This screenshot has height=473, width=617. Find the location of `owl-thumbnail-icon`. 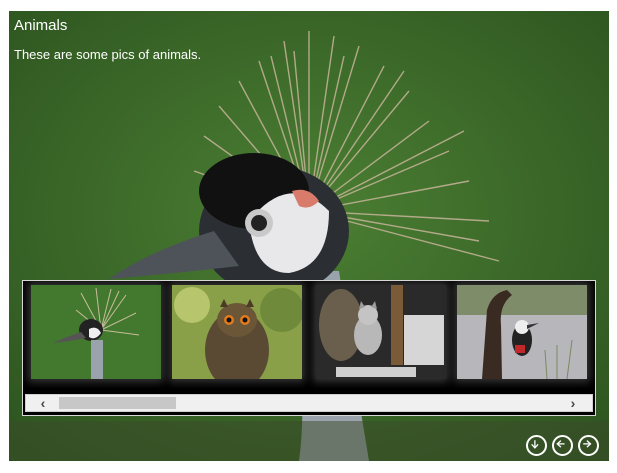

owl-thumbnail-icon is located at coordinates (237, 332).